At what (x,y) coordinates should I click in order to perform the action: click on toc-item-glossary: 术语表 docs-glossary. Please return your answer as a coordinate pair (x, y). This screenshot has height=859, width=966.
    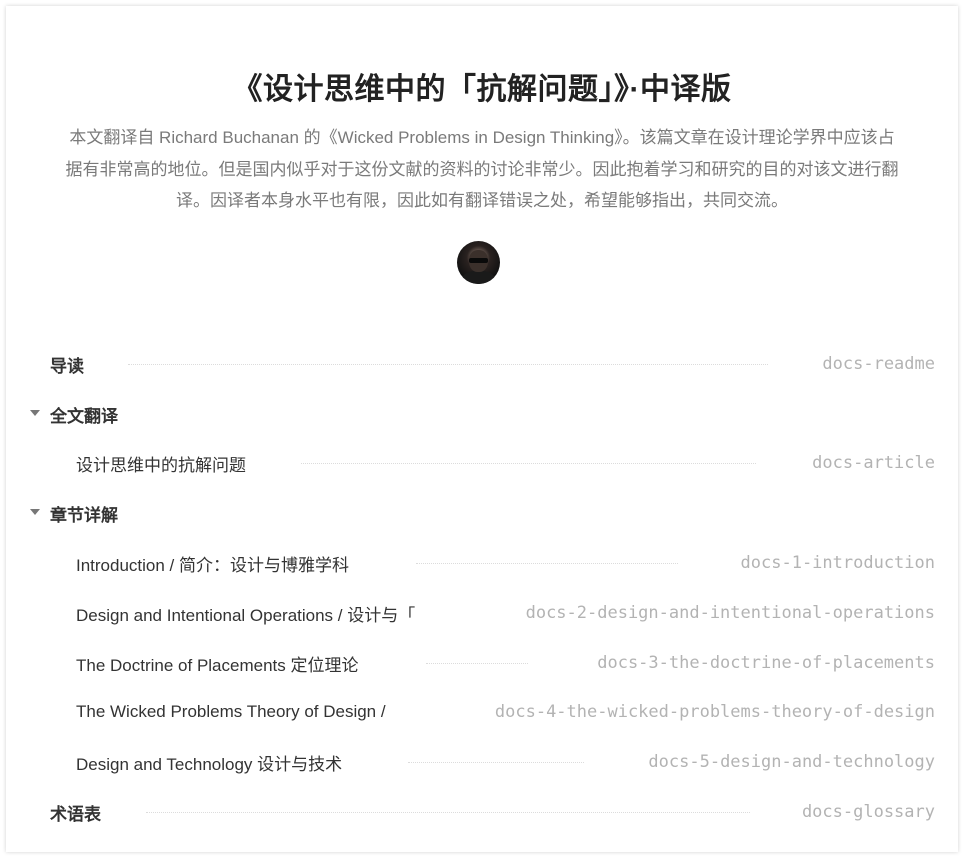
    Looking at the image, I should click on (492, 812).